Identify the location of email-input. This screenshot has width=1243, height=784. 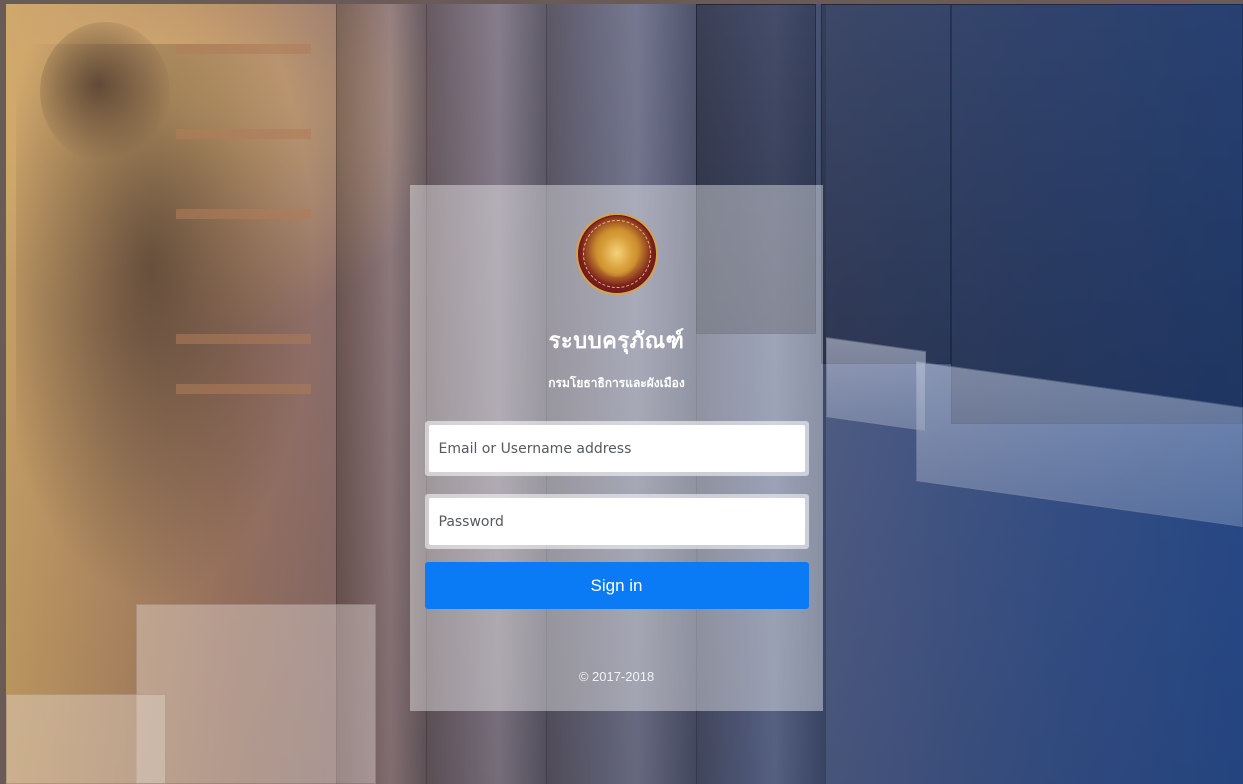
(616, 448).